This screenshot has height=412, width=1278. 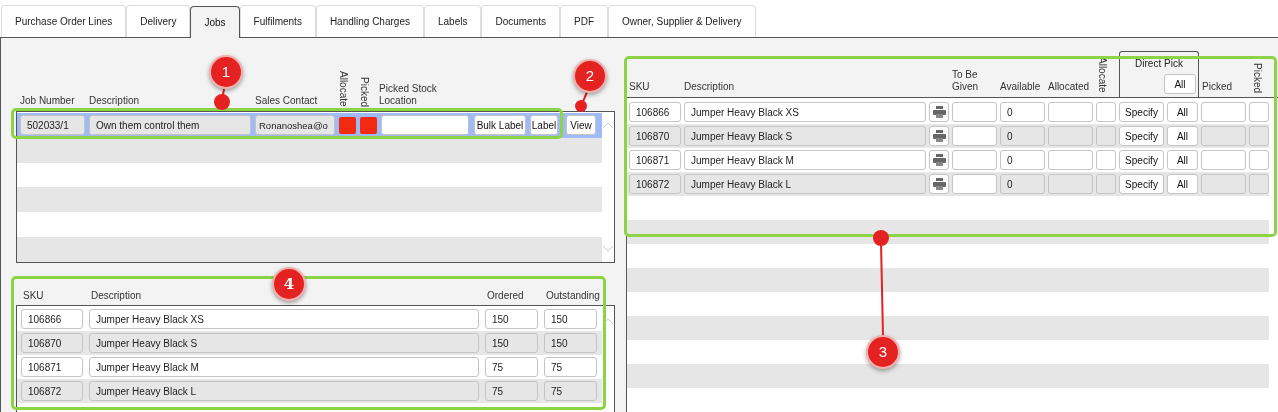 What do you see at coordinates (581, 125) in the screenshot?
I see `view-button: View` at bounding box center [581, 125].